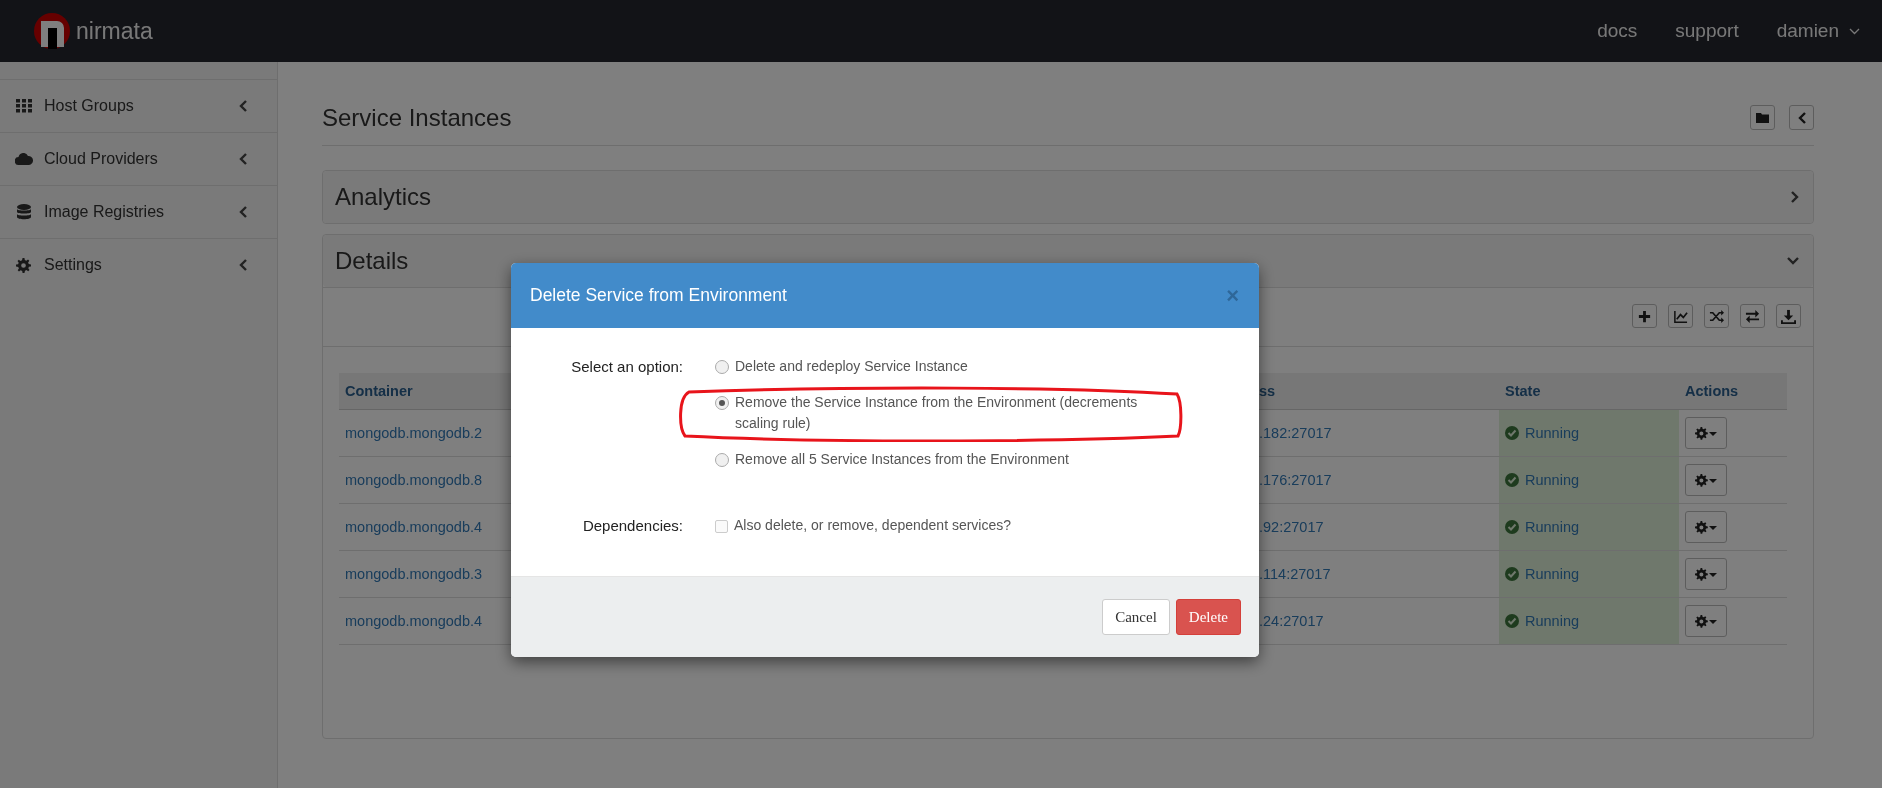 The width and height of the screenshot is (1882, 788). I want to click on collapse-button, so click(1801, 117).